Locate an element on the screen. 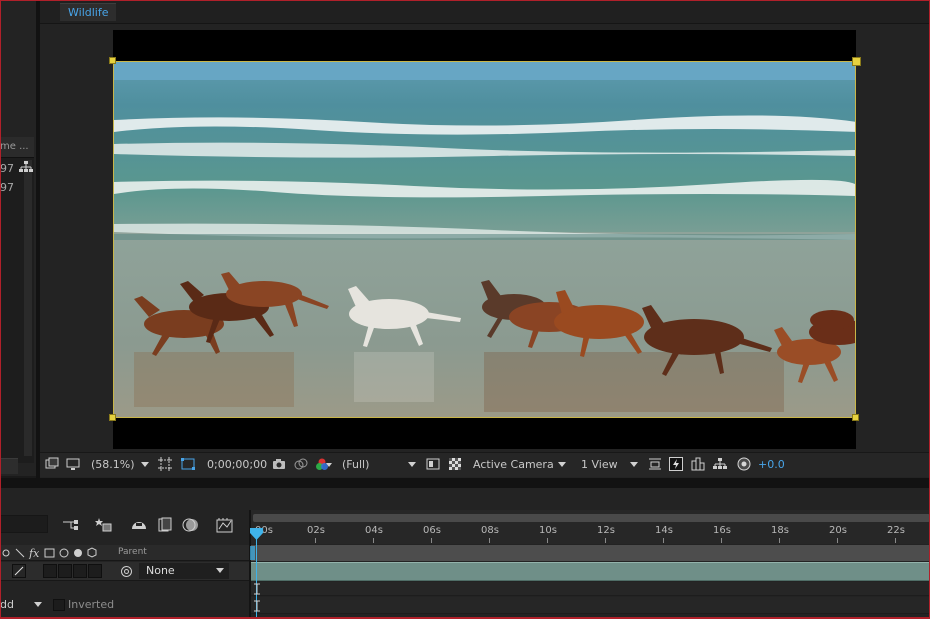 The image size is (930, 619). flowchart-icon is located at coordinates (26, 167).